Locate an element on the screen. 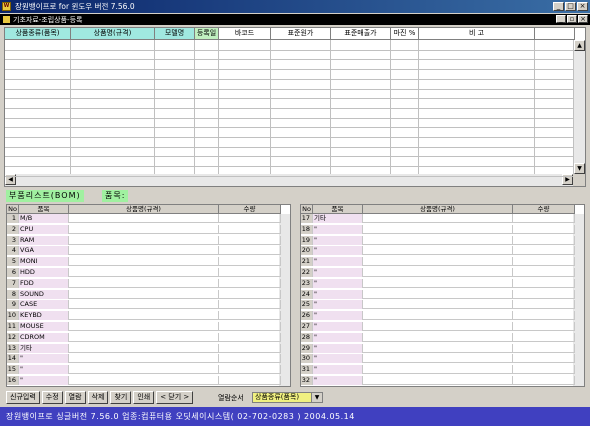 This screenshot has height=426, width=590. bom-row: 5 MONI is located at coordinates (144, 262).